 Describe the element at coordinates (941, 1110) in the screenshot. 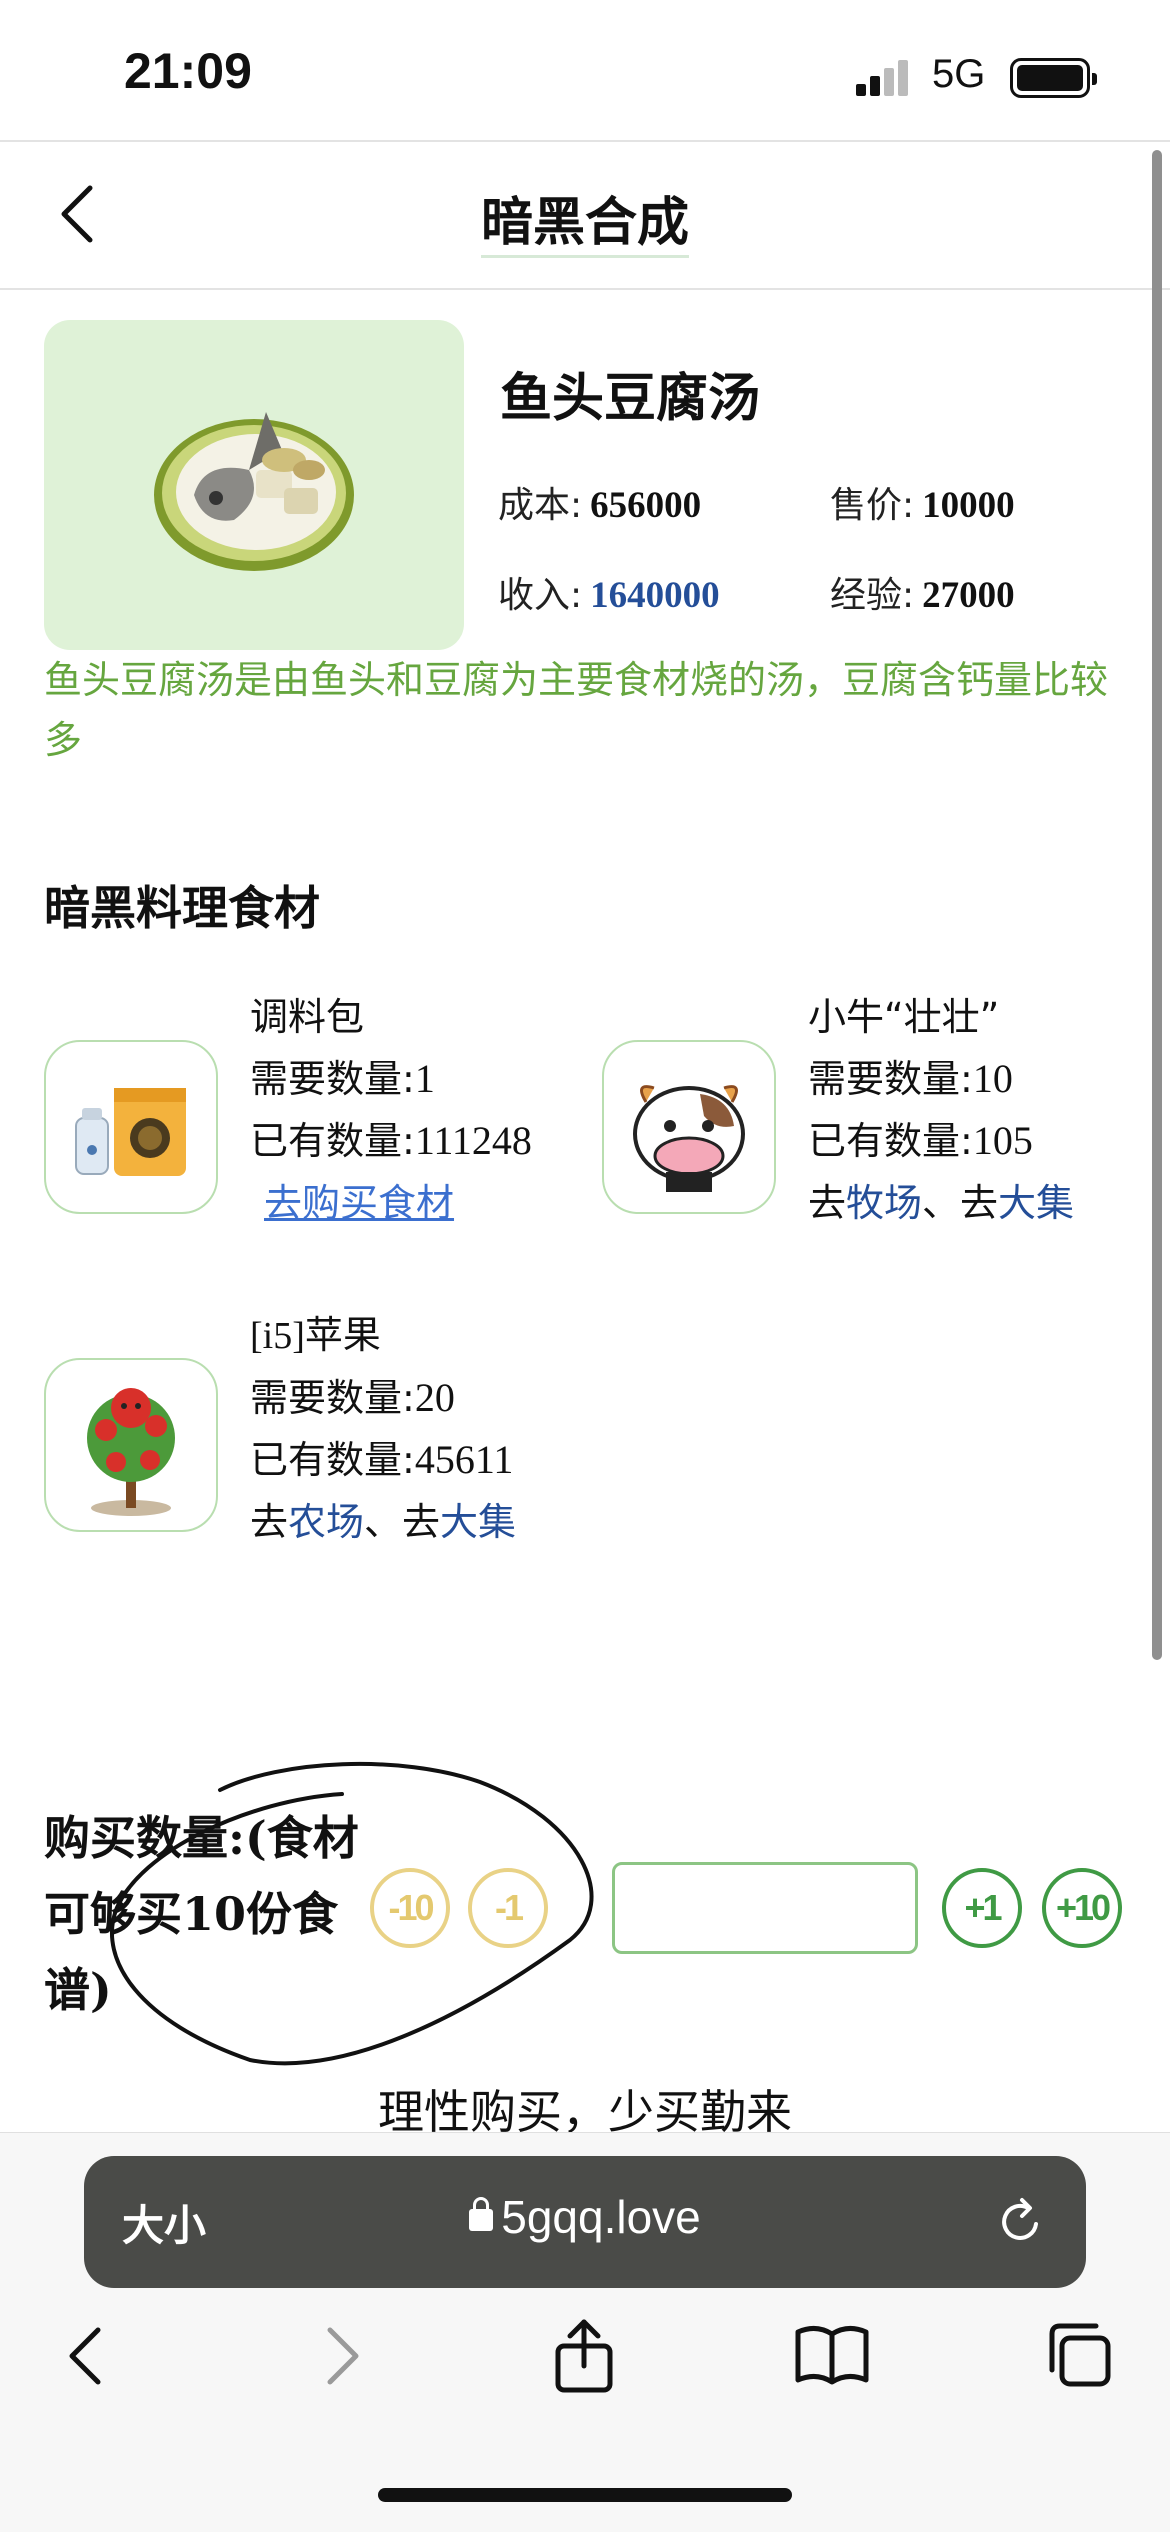

I see `ingredient-calf: 小牛“壮壮” 需要数量:10 已有数量:105 去牧场、去大集` at that location.